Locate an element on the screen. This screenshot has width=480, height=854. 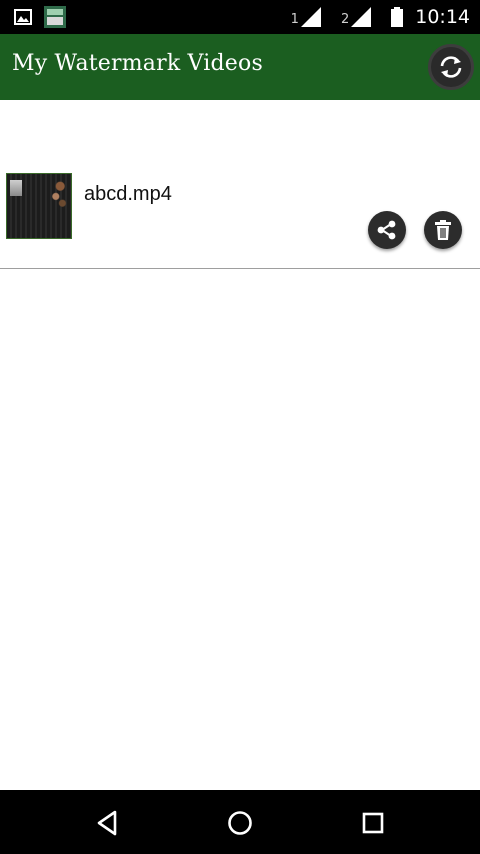
app-bar: My Watermark Videos is located at coordinates (240, 67).